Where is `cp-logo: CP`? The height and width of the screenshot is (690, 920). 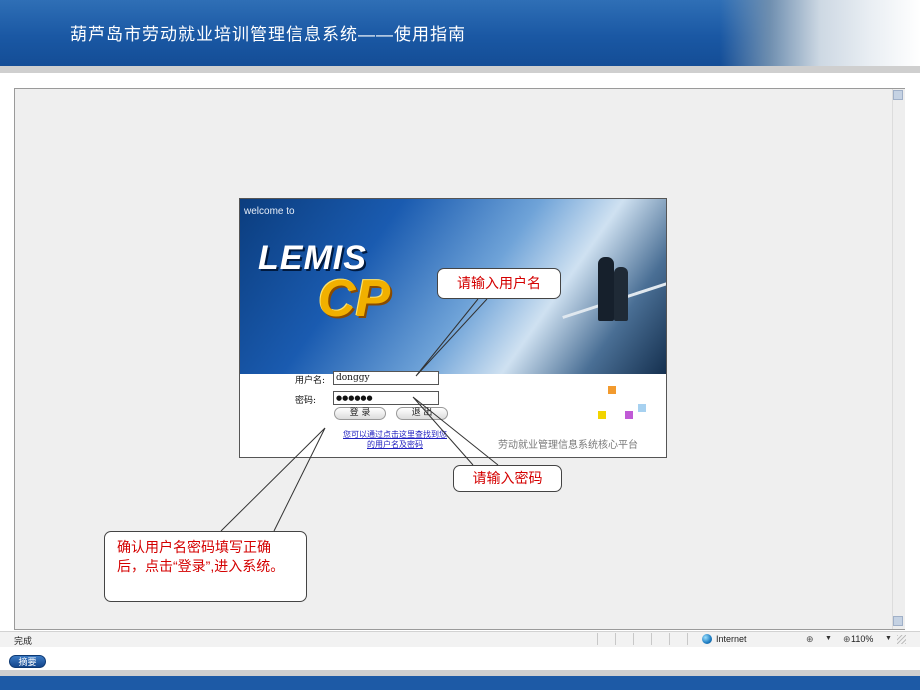 cp-logo: CP is located at coordinates (354, 299).